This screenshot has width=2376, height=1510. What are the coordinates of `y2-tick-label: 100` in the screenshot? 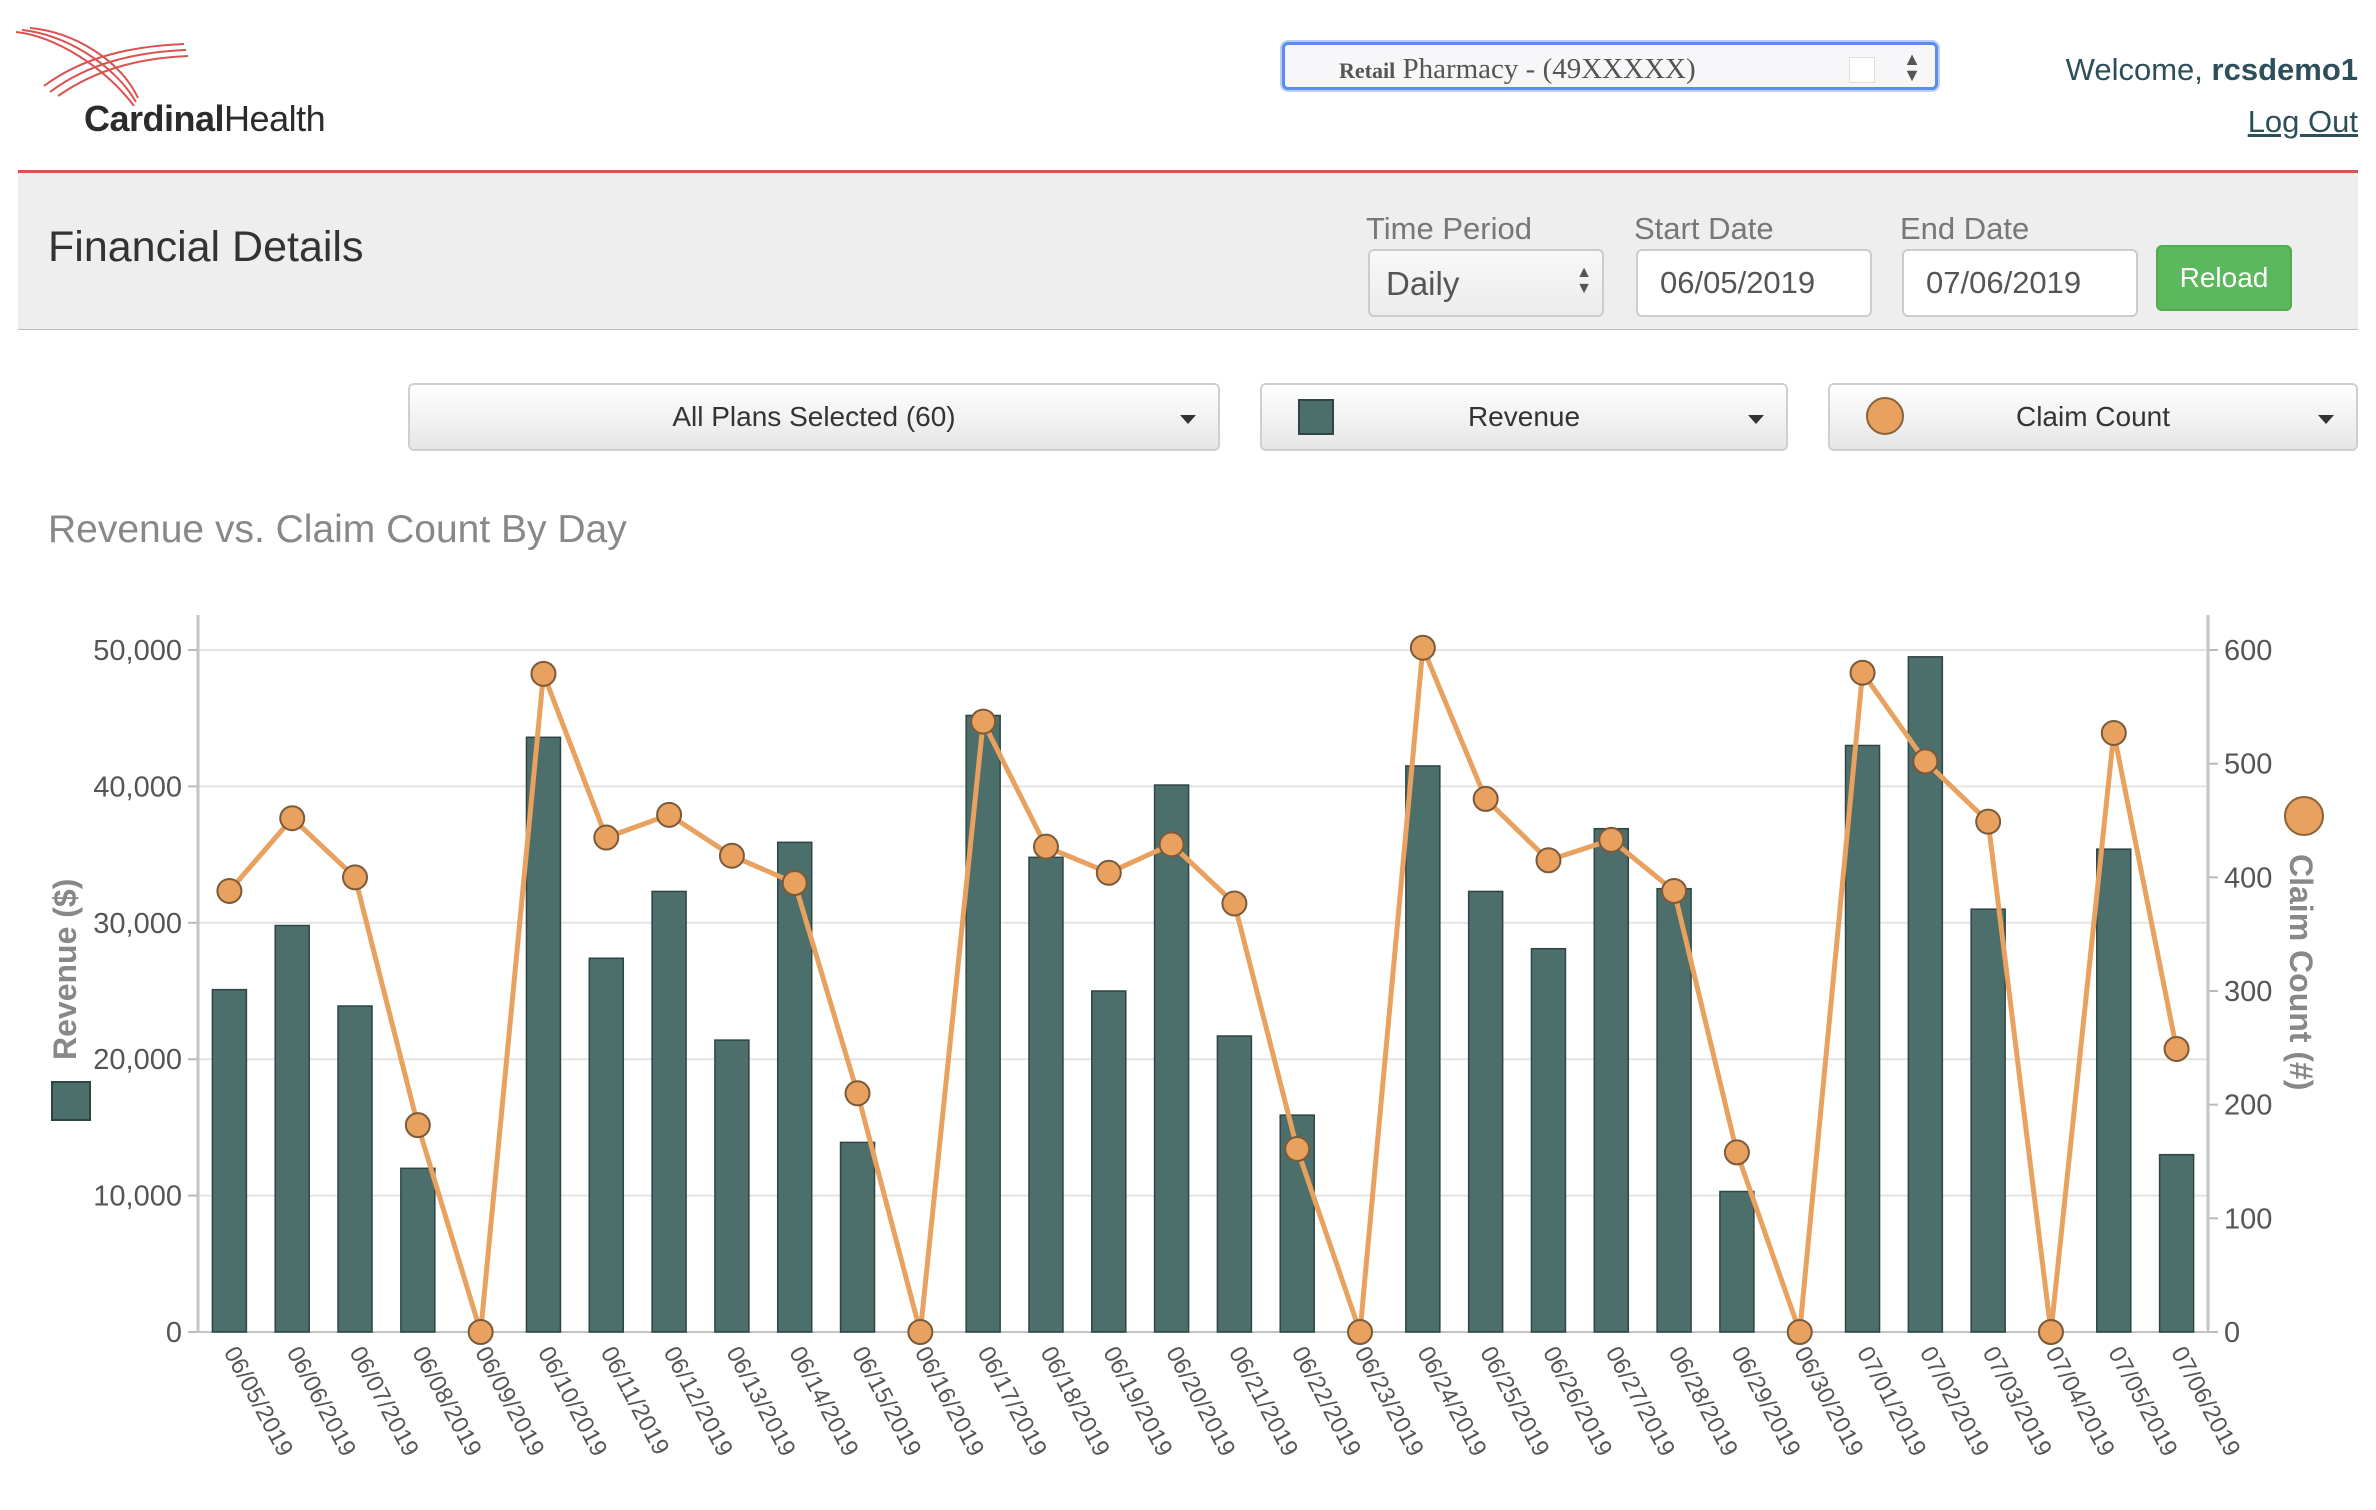 It's located at (2248, 1219).